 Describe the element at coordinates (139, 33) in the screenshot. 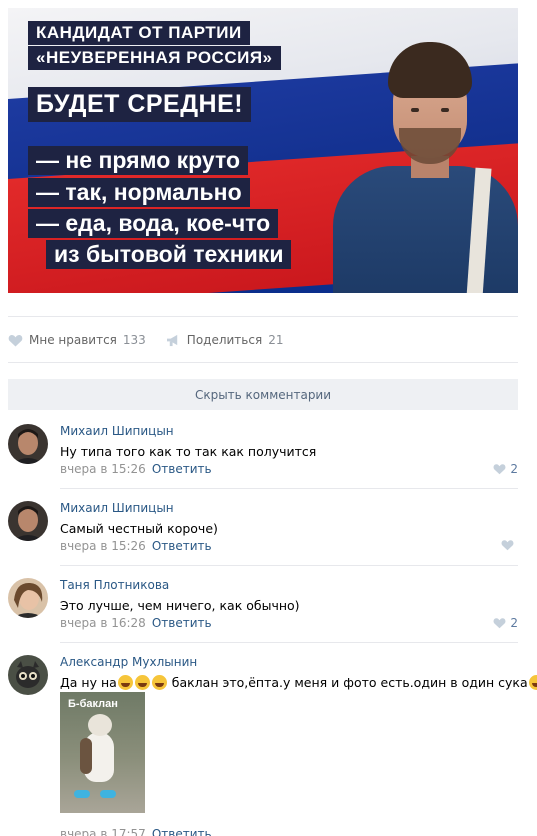

I see `image-title-line1: КАНДИДАТ ОТ ПАРТИИ` at that location.